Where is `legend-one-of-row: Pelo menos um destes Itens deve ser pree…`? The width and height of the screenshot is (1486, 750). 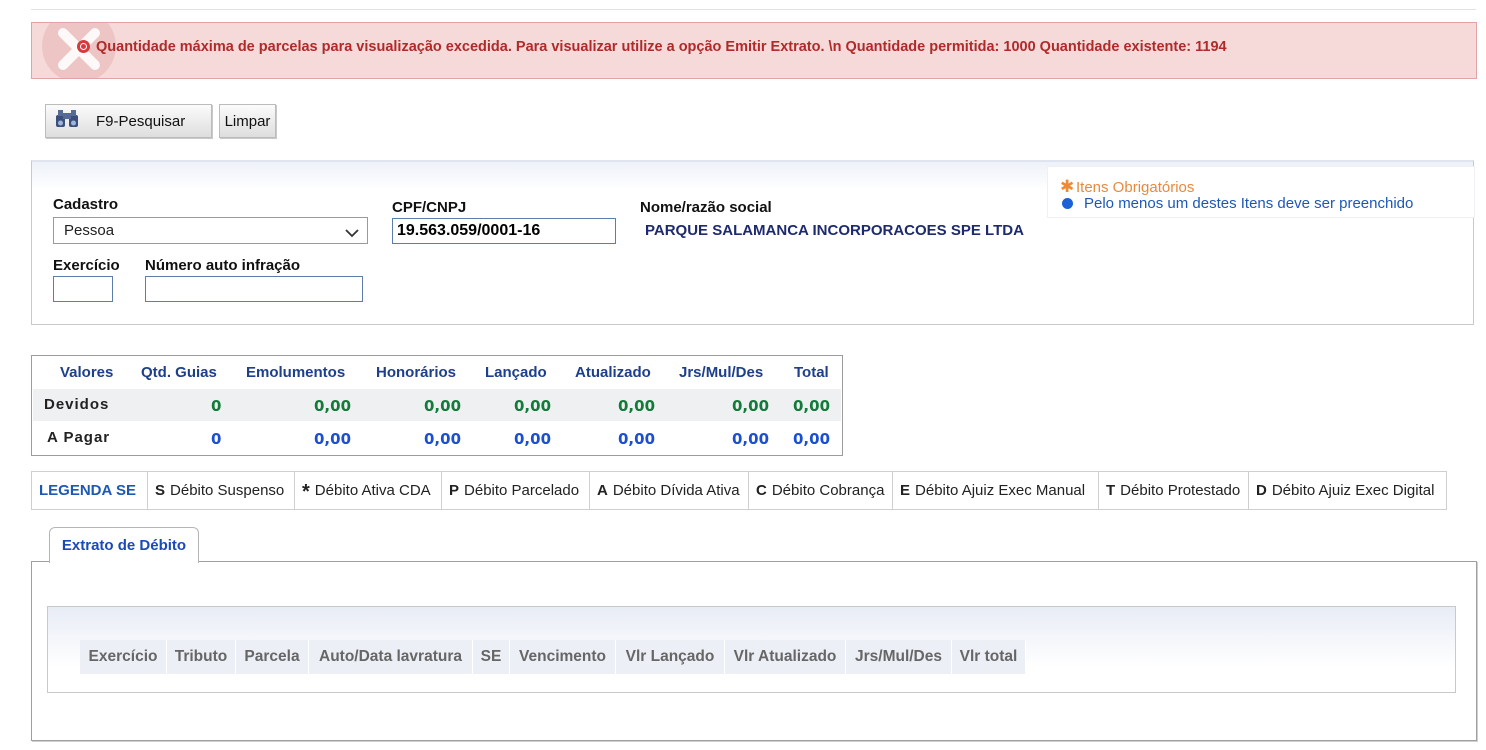
legend-one-of-row: Pelo menos um destes Itens deve ser pree… is located at coordinates (1236, 203).